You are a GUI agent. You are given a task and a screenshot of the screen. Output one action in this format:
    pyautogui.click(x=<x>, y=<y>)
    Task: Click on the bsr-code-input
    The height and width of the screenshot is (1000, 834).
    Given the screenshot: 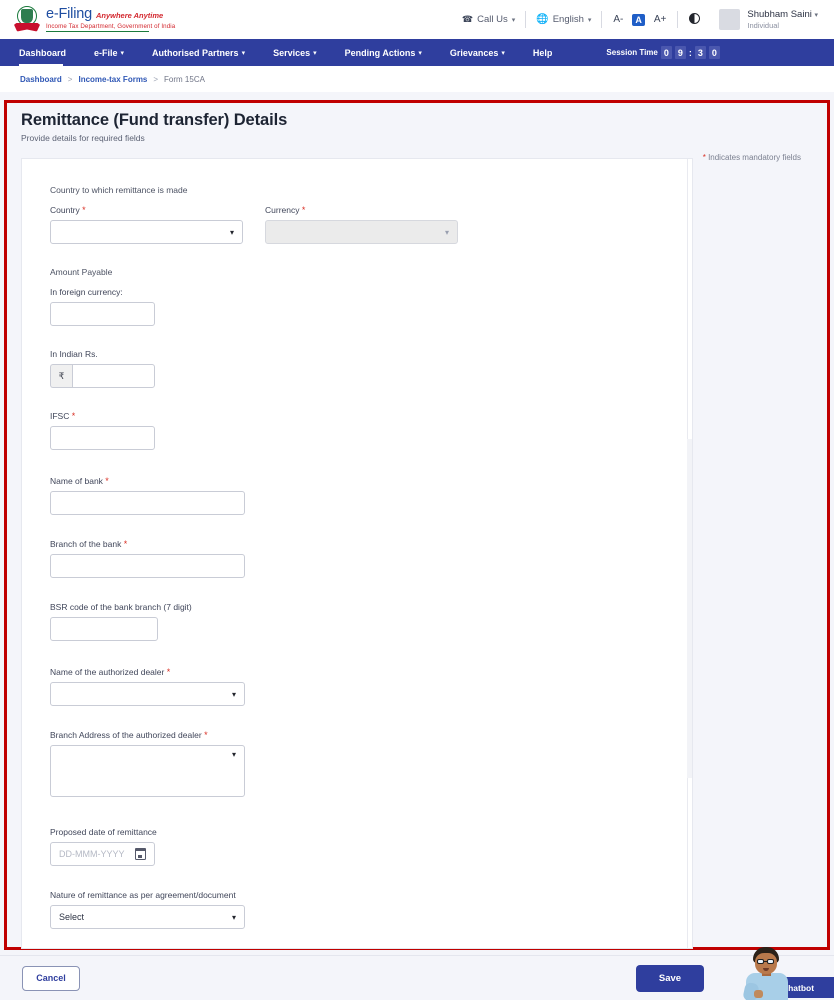 What is the action you would take?
    pyautogui.click(x=104, y=629)
    